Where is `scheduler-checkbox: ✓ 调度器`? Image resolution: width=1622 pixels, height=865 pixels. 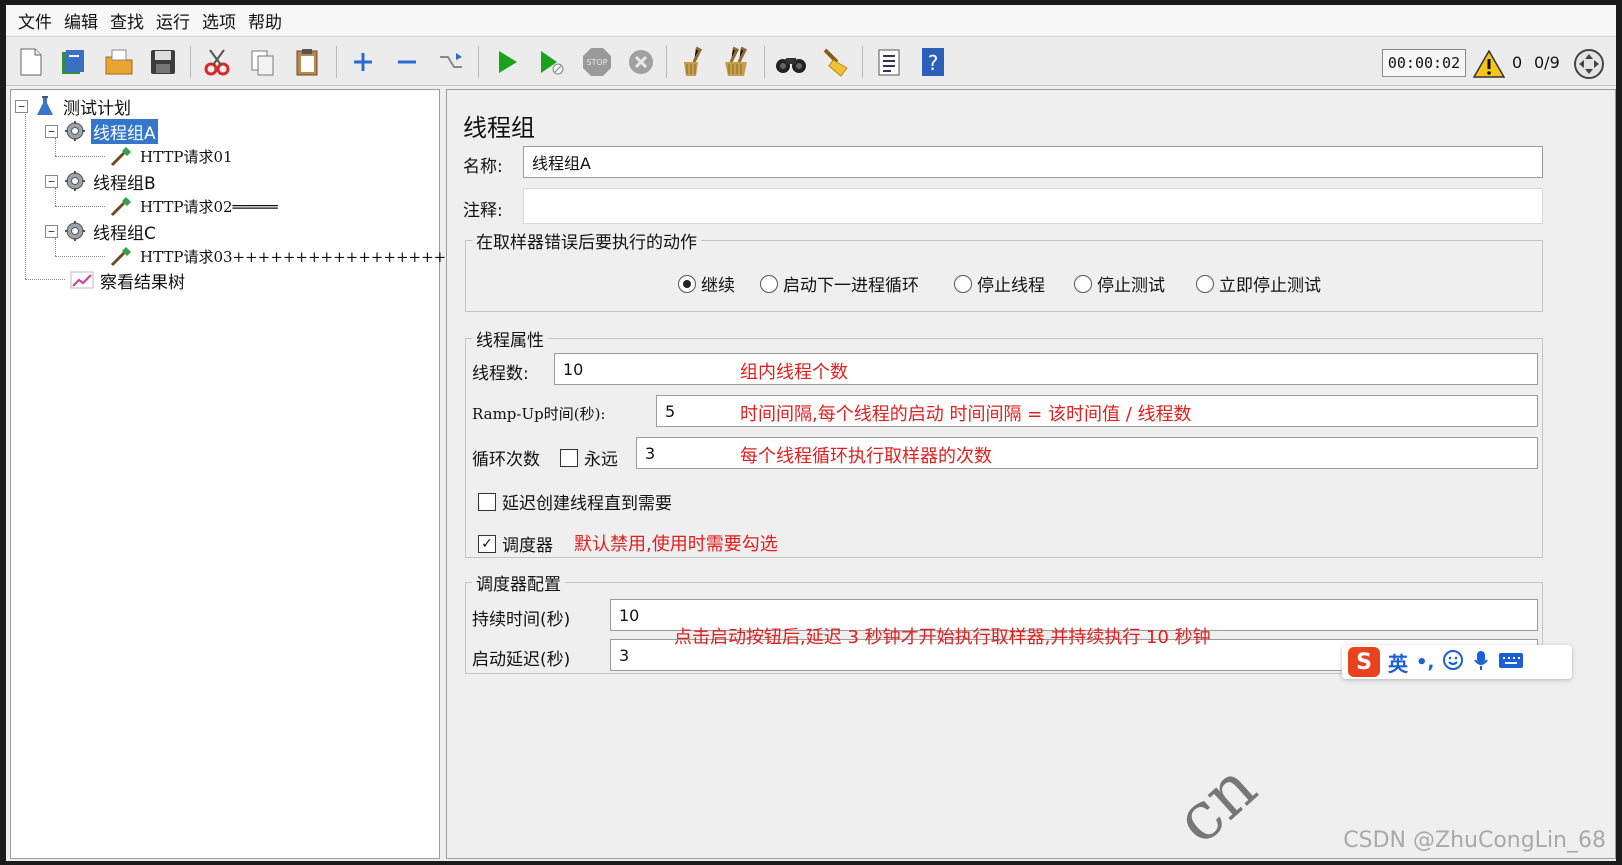
scheduler-checkbox: ✓ 调度器 is located at coordinates (515, 543).